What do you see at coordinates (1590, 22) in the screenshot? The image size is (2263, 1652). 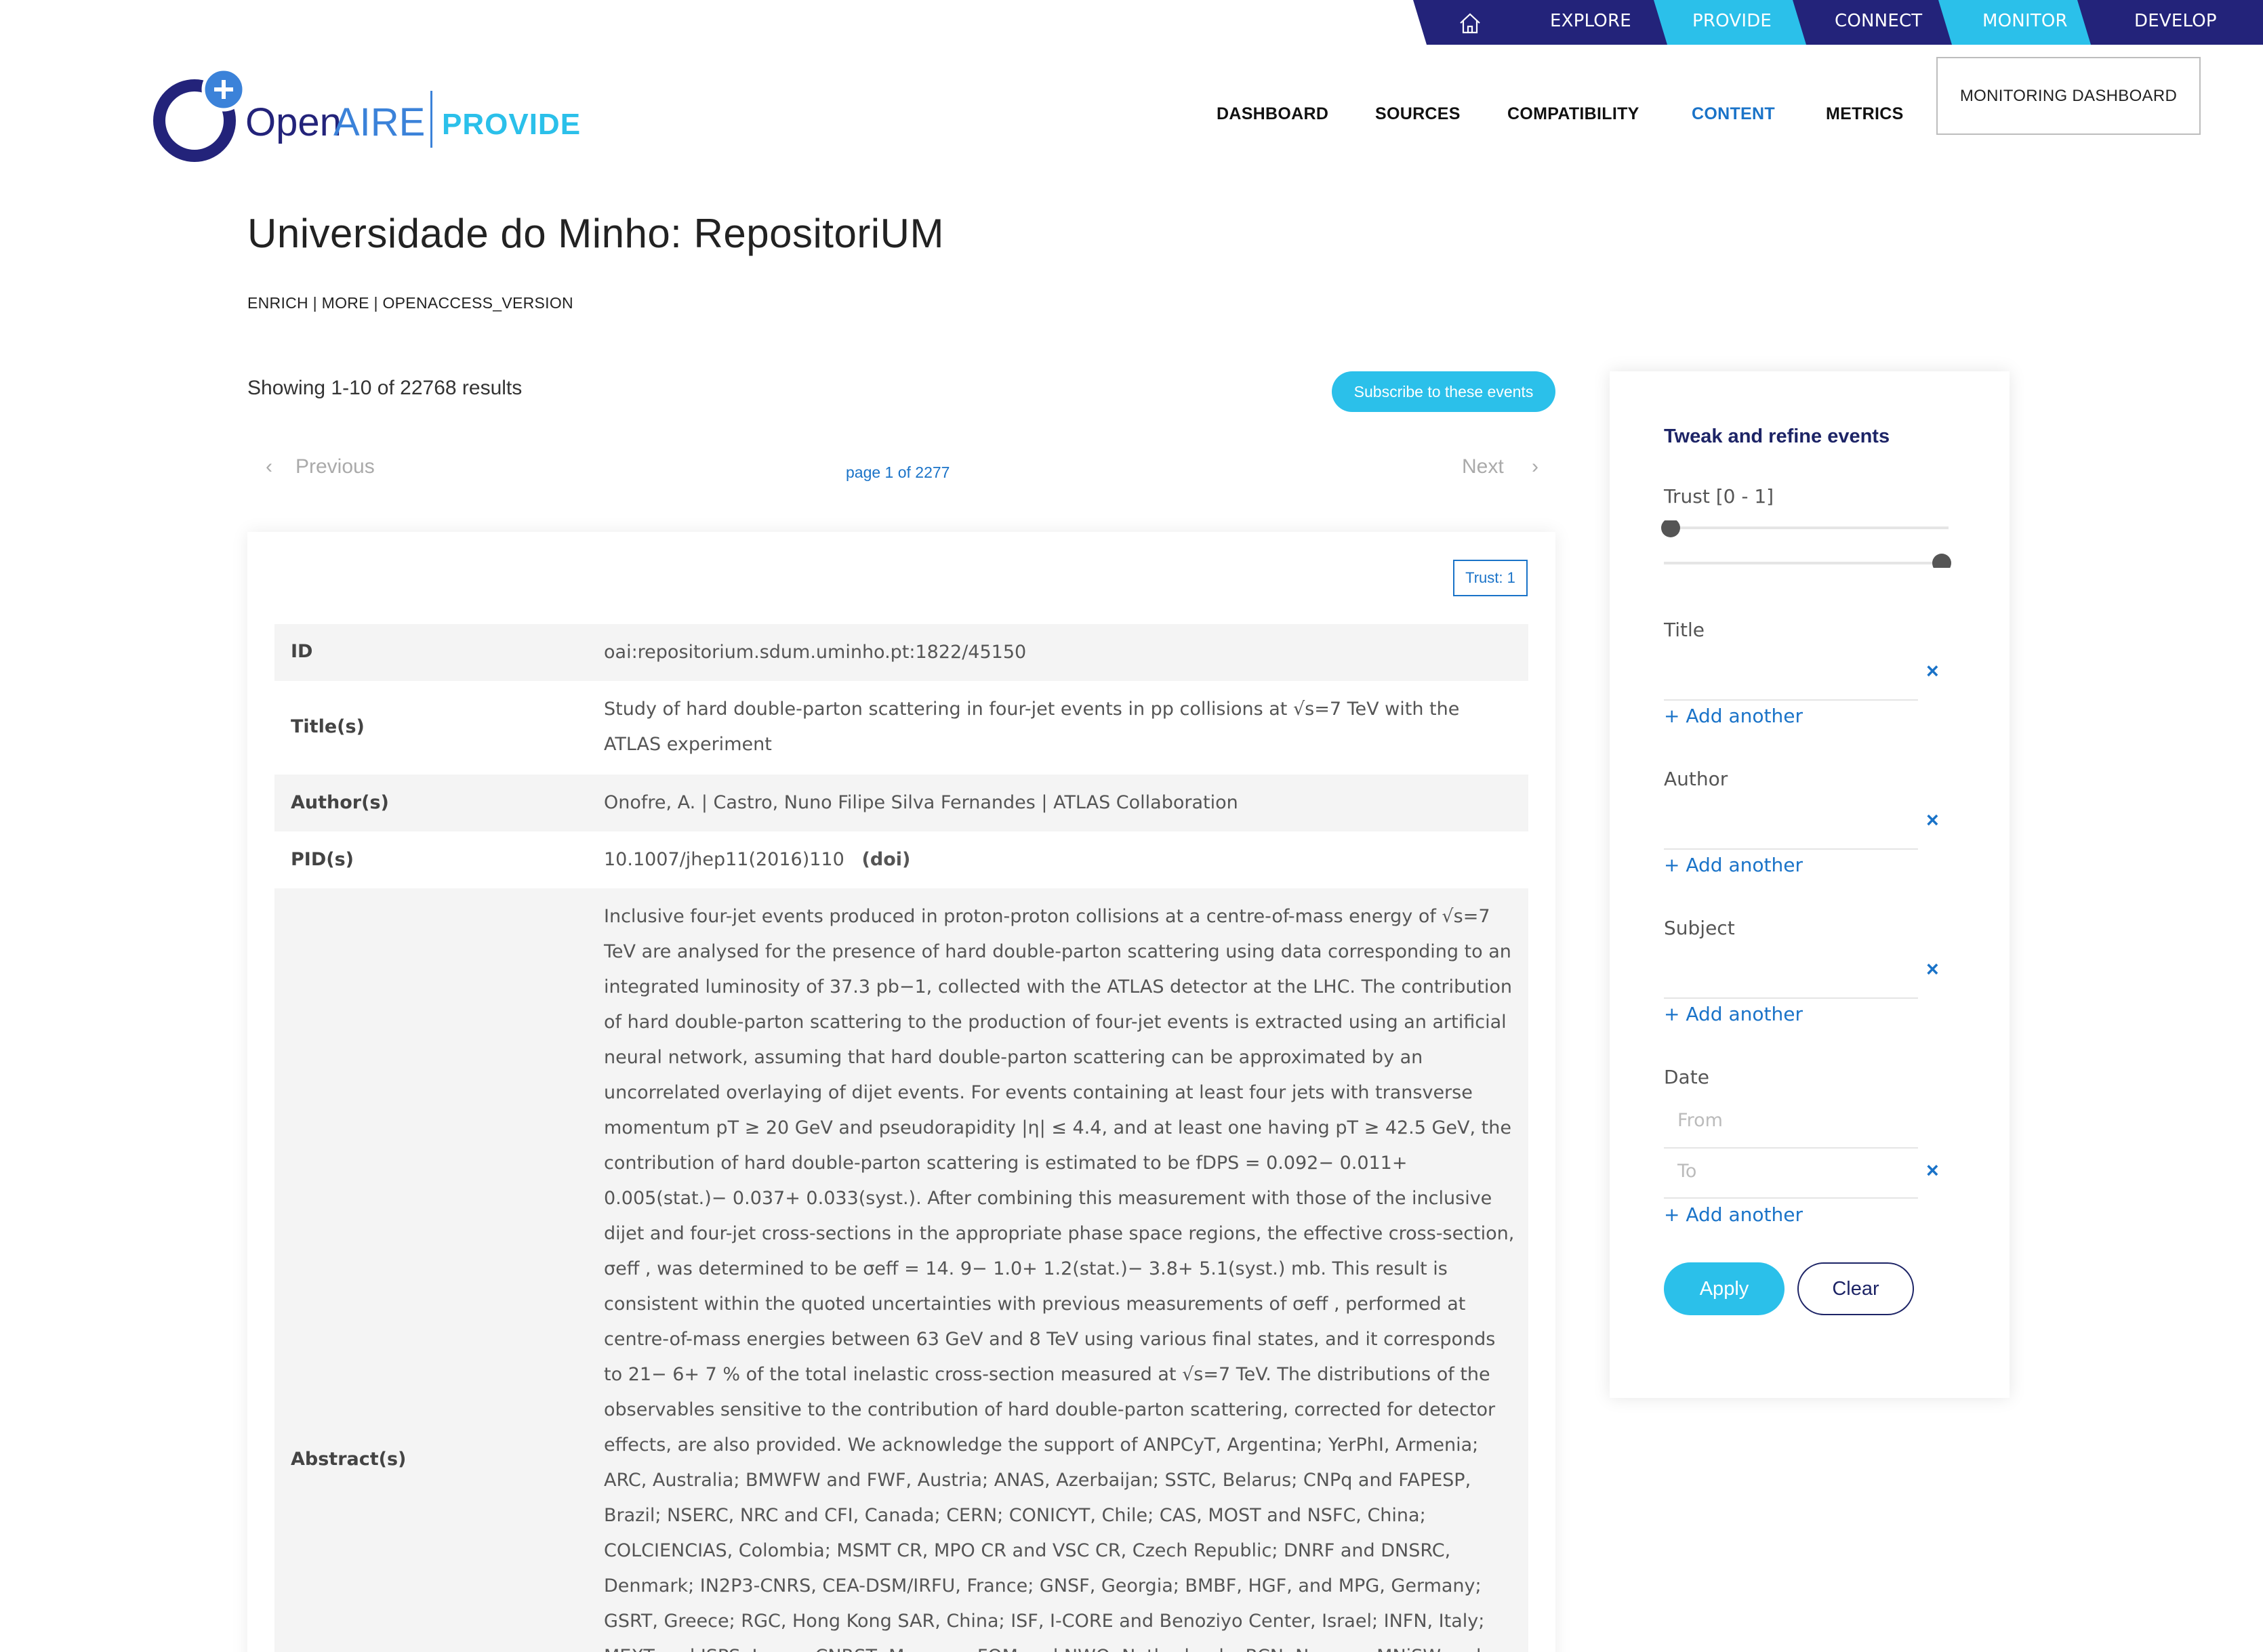 I see `topnav-explore: EXPLORE` at bounding box center [1590, 22].